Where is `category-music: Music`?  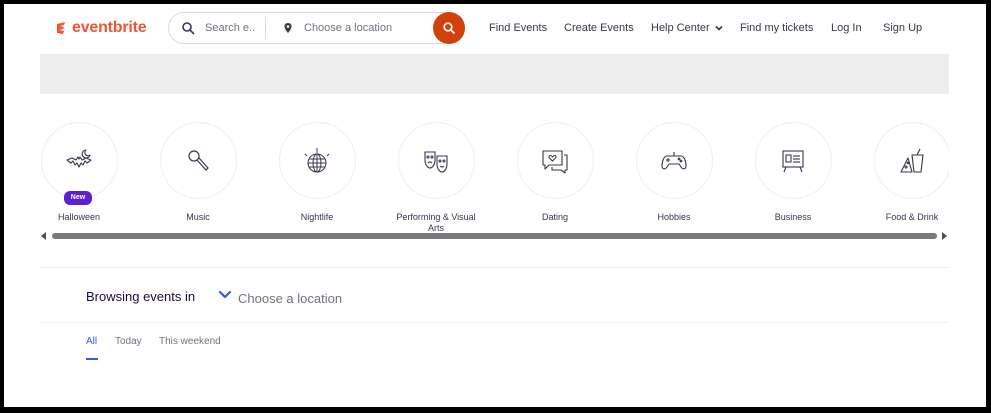
category-music: Music is located at coordinates (198, 172).